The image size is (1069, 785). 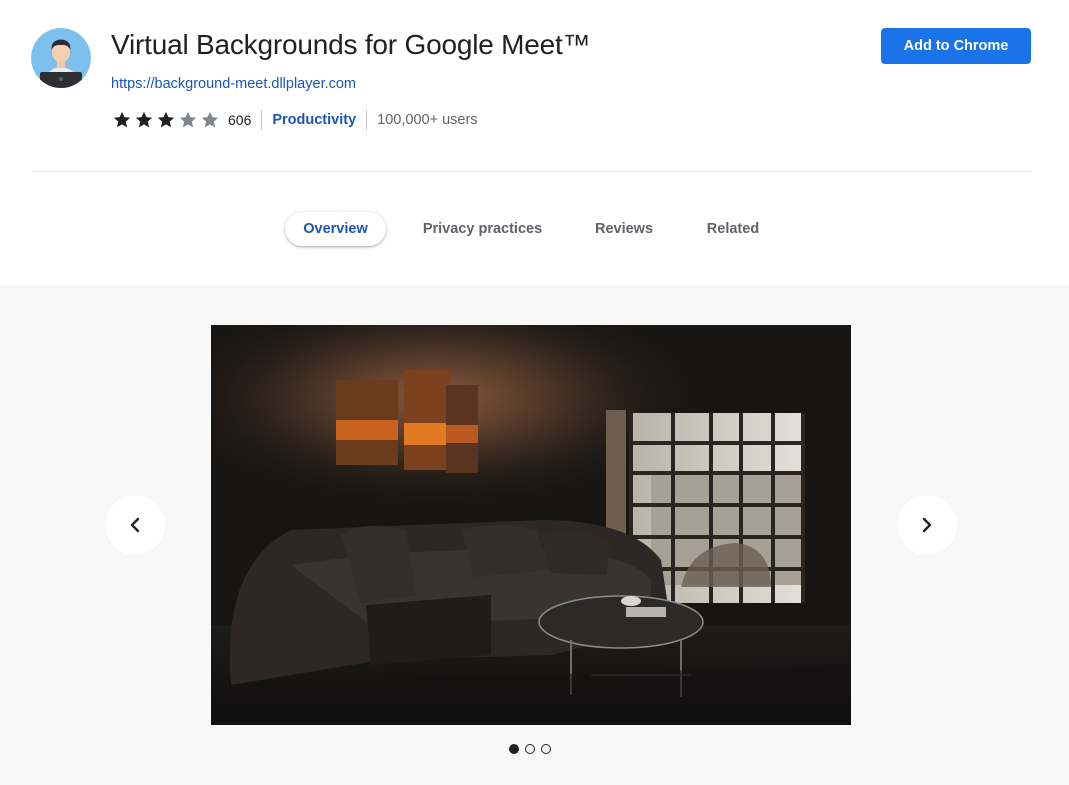 I want to click on gallery-previous-button, so click(x=135, y=525).